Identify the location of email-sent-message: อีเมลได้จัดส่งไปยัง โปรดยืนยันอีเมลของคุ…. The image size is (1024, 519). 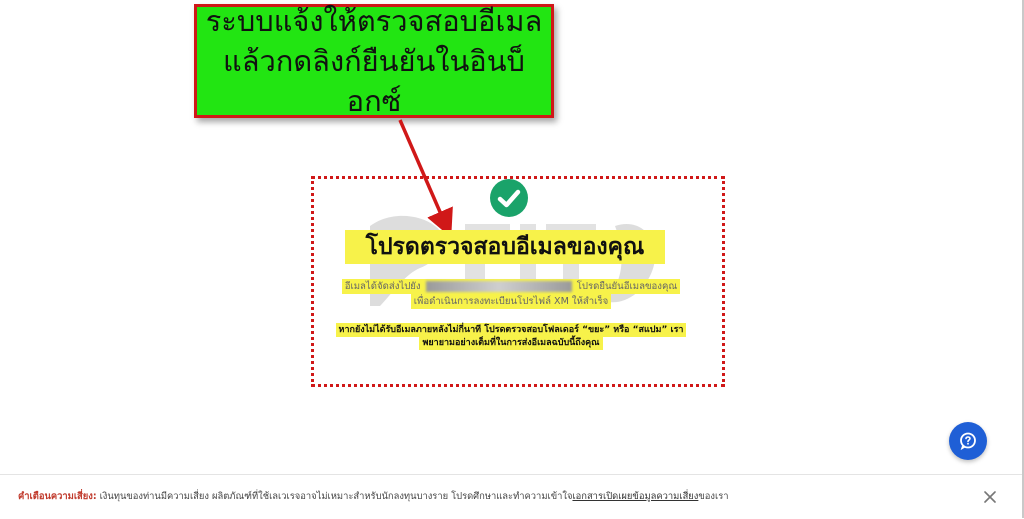
(511, 286).